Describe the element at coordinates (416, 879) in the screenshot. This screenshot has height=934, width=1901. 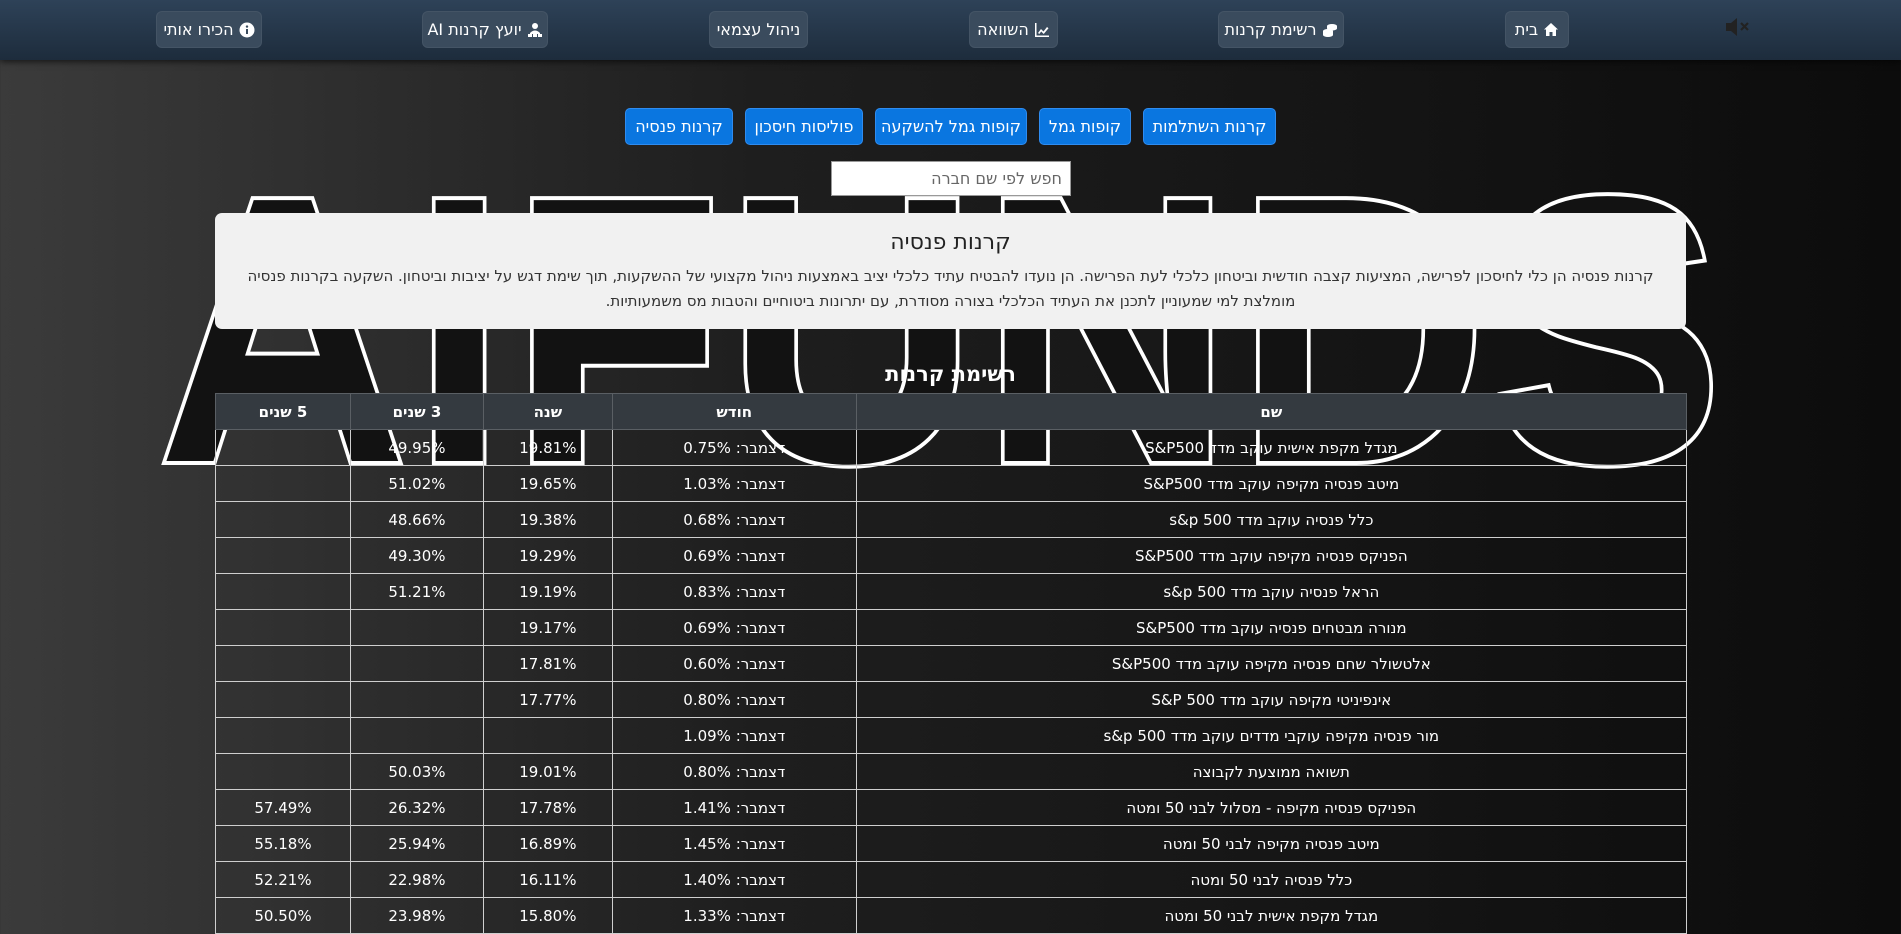
I see `cell-three-years: 22.98%` at that location.